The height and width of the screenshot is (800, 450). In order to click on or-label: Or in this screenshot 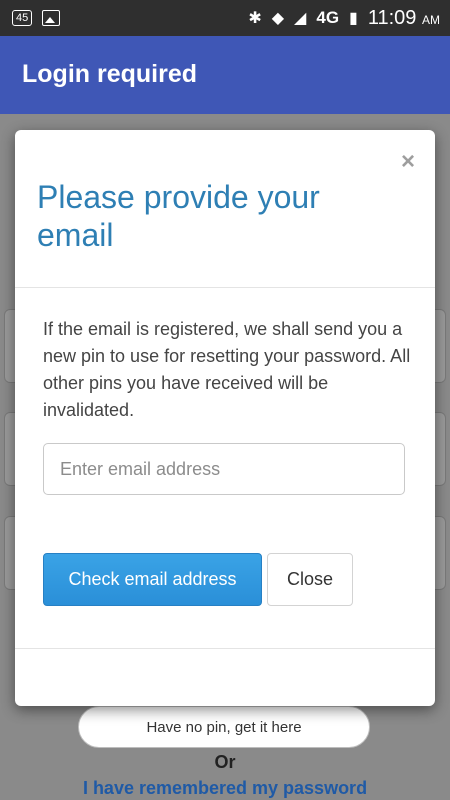, I will do `click(225, 762)`.